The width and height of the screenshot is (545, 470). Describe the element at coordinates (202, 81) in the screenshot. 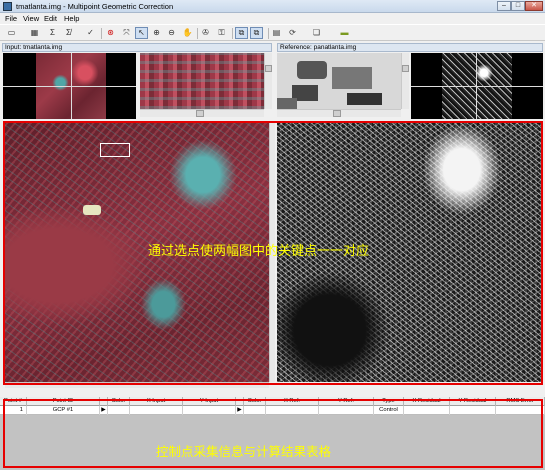

I see `input-zoom-view` at that location.